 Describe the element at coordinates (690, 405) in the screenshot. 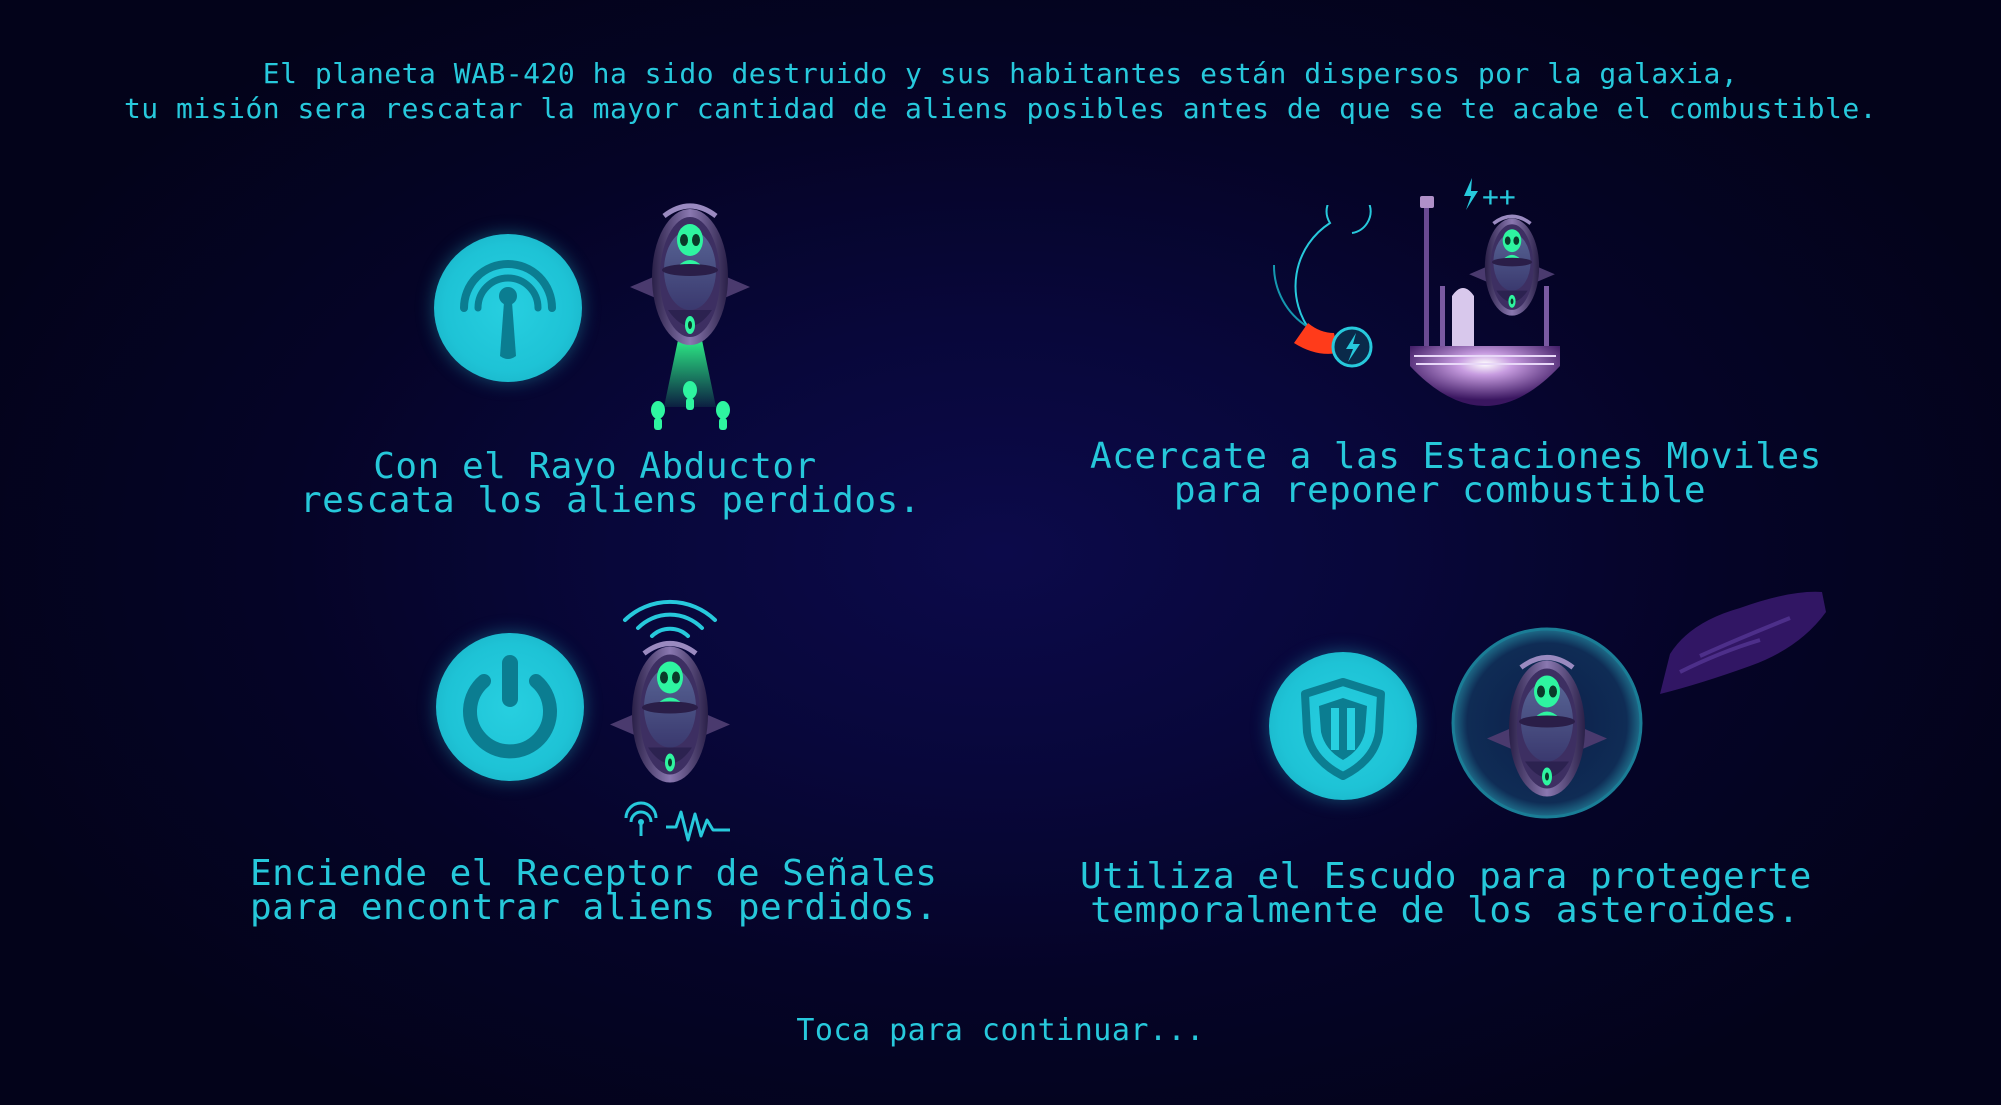

I see `rescued-aliens` at that location.